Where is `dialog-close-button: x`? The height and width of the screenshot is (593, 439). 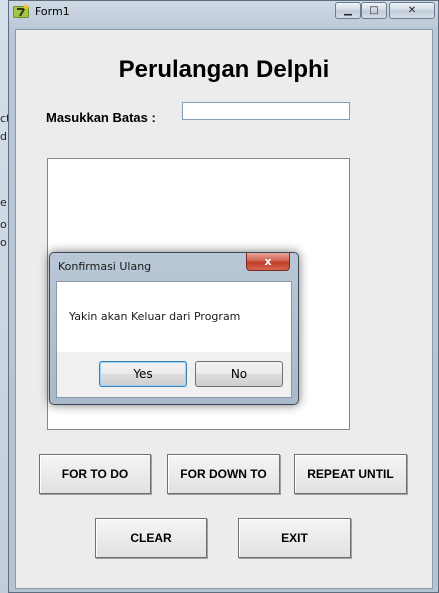 dialog-close-button: x is located at coordinates (268, 262).